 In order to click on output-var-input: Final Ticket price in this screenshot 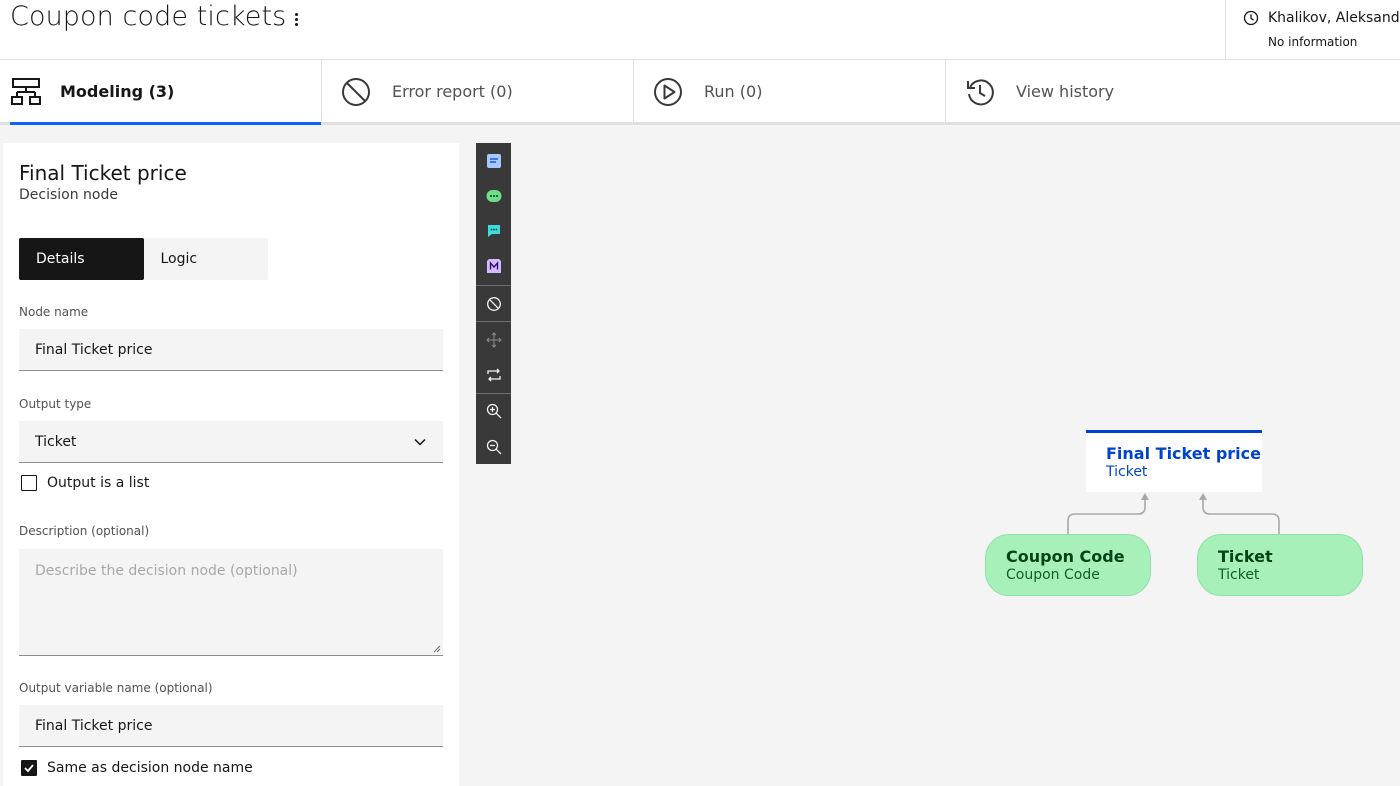, I will do `click(231, 726)`.